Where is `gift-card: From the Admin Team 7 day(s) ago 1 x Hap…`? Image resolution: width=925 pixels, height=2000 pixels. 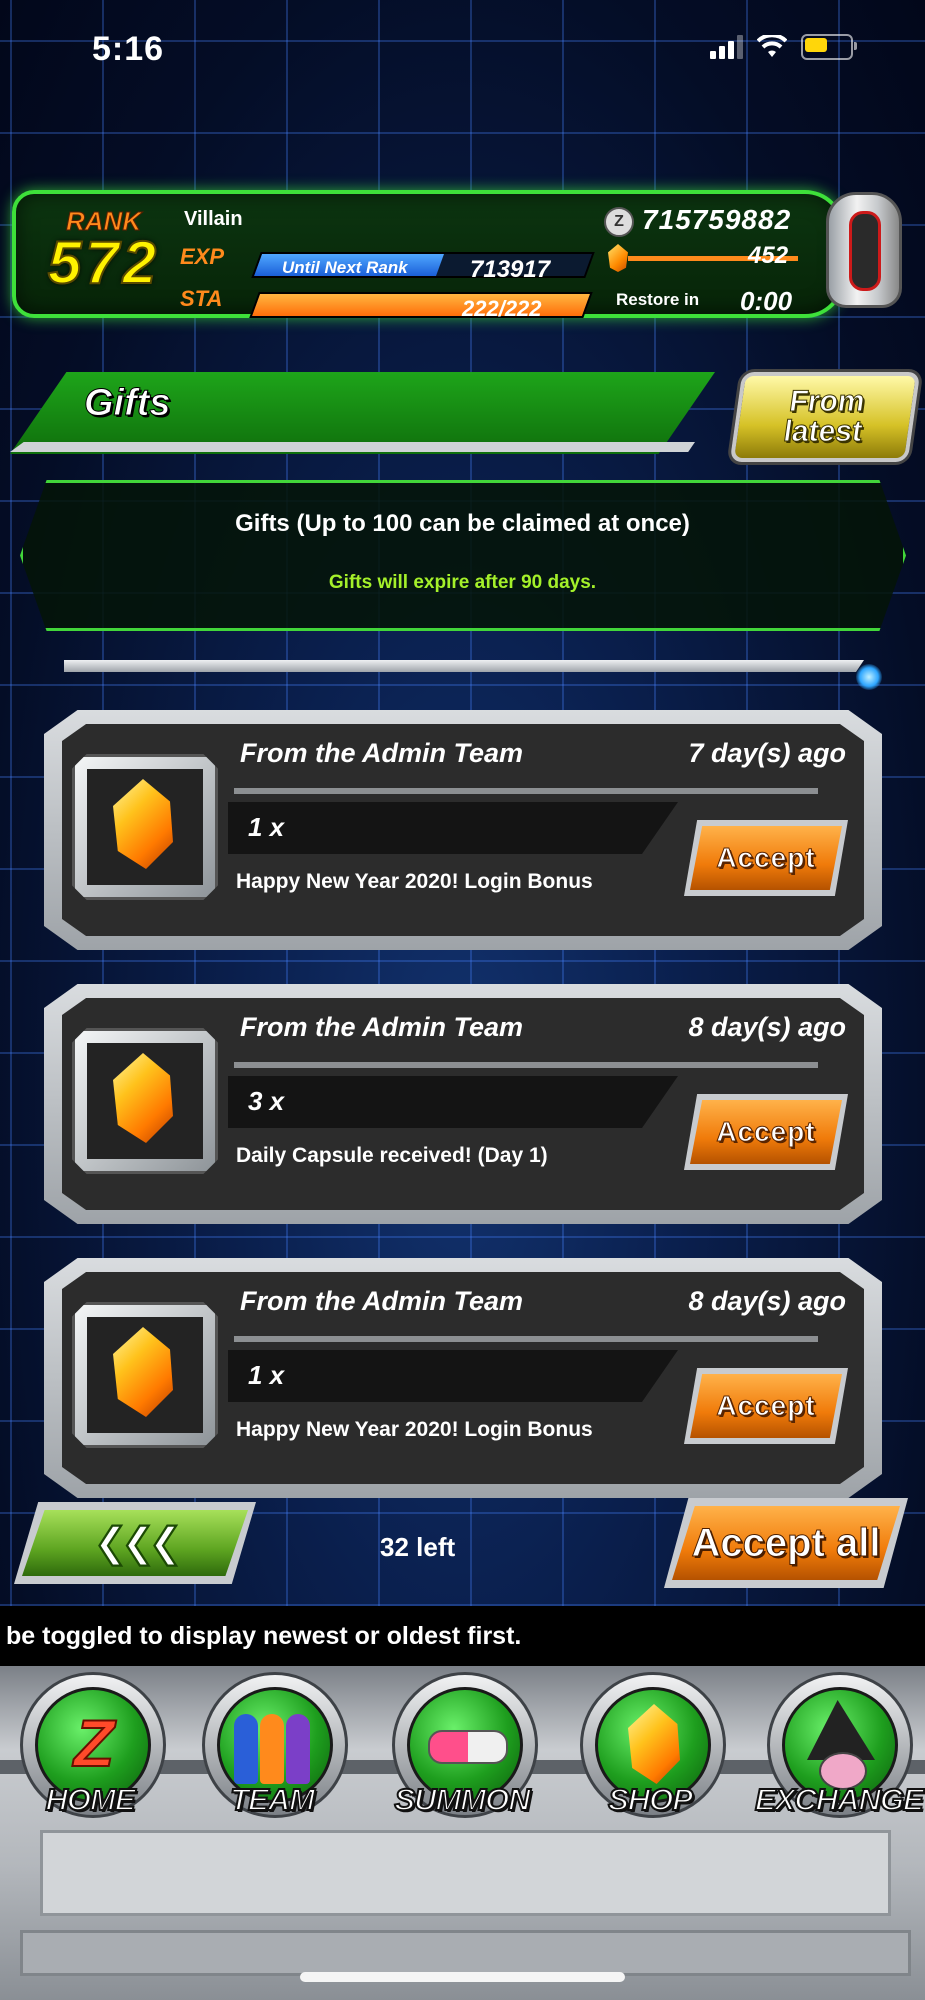 gift-card: From the Admin Team 7 day(s) ago 1 x Hap… is located at coordinates (463, 830).